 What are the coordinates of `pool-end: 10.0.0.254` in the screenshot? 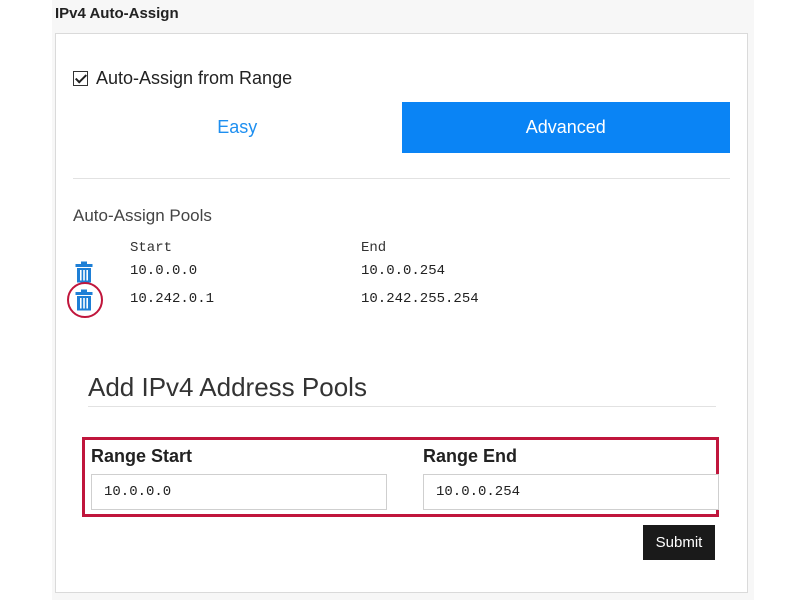 It's located at (403, 271).